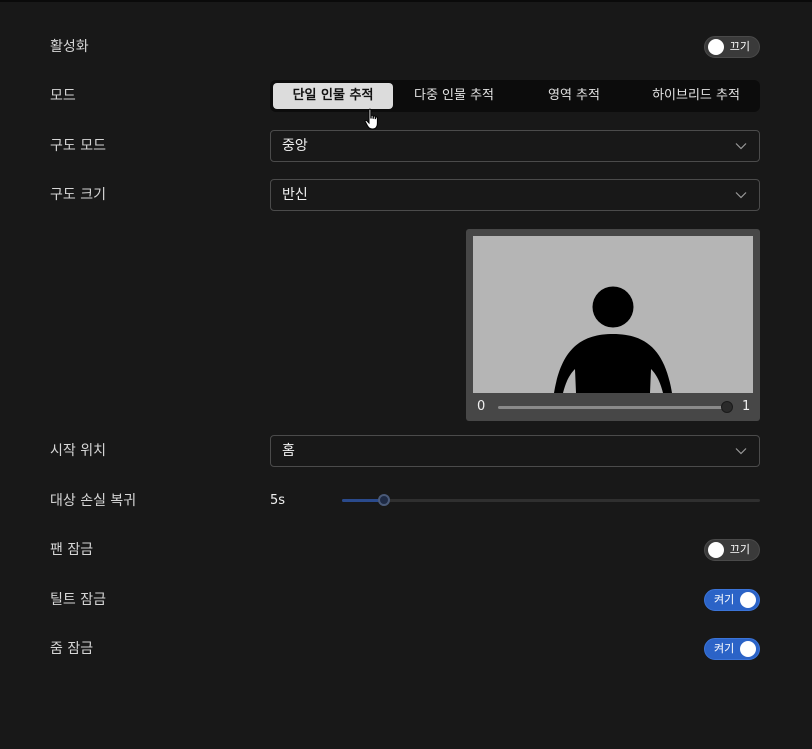 The width and height of the screenshot is (812, 749). I want to click on preview-frame, so click(613, 314).